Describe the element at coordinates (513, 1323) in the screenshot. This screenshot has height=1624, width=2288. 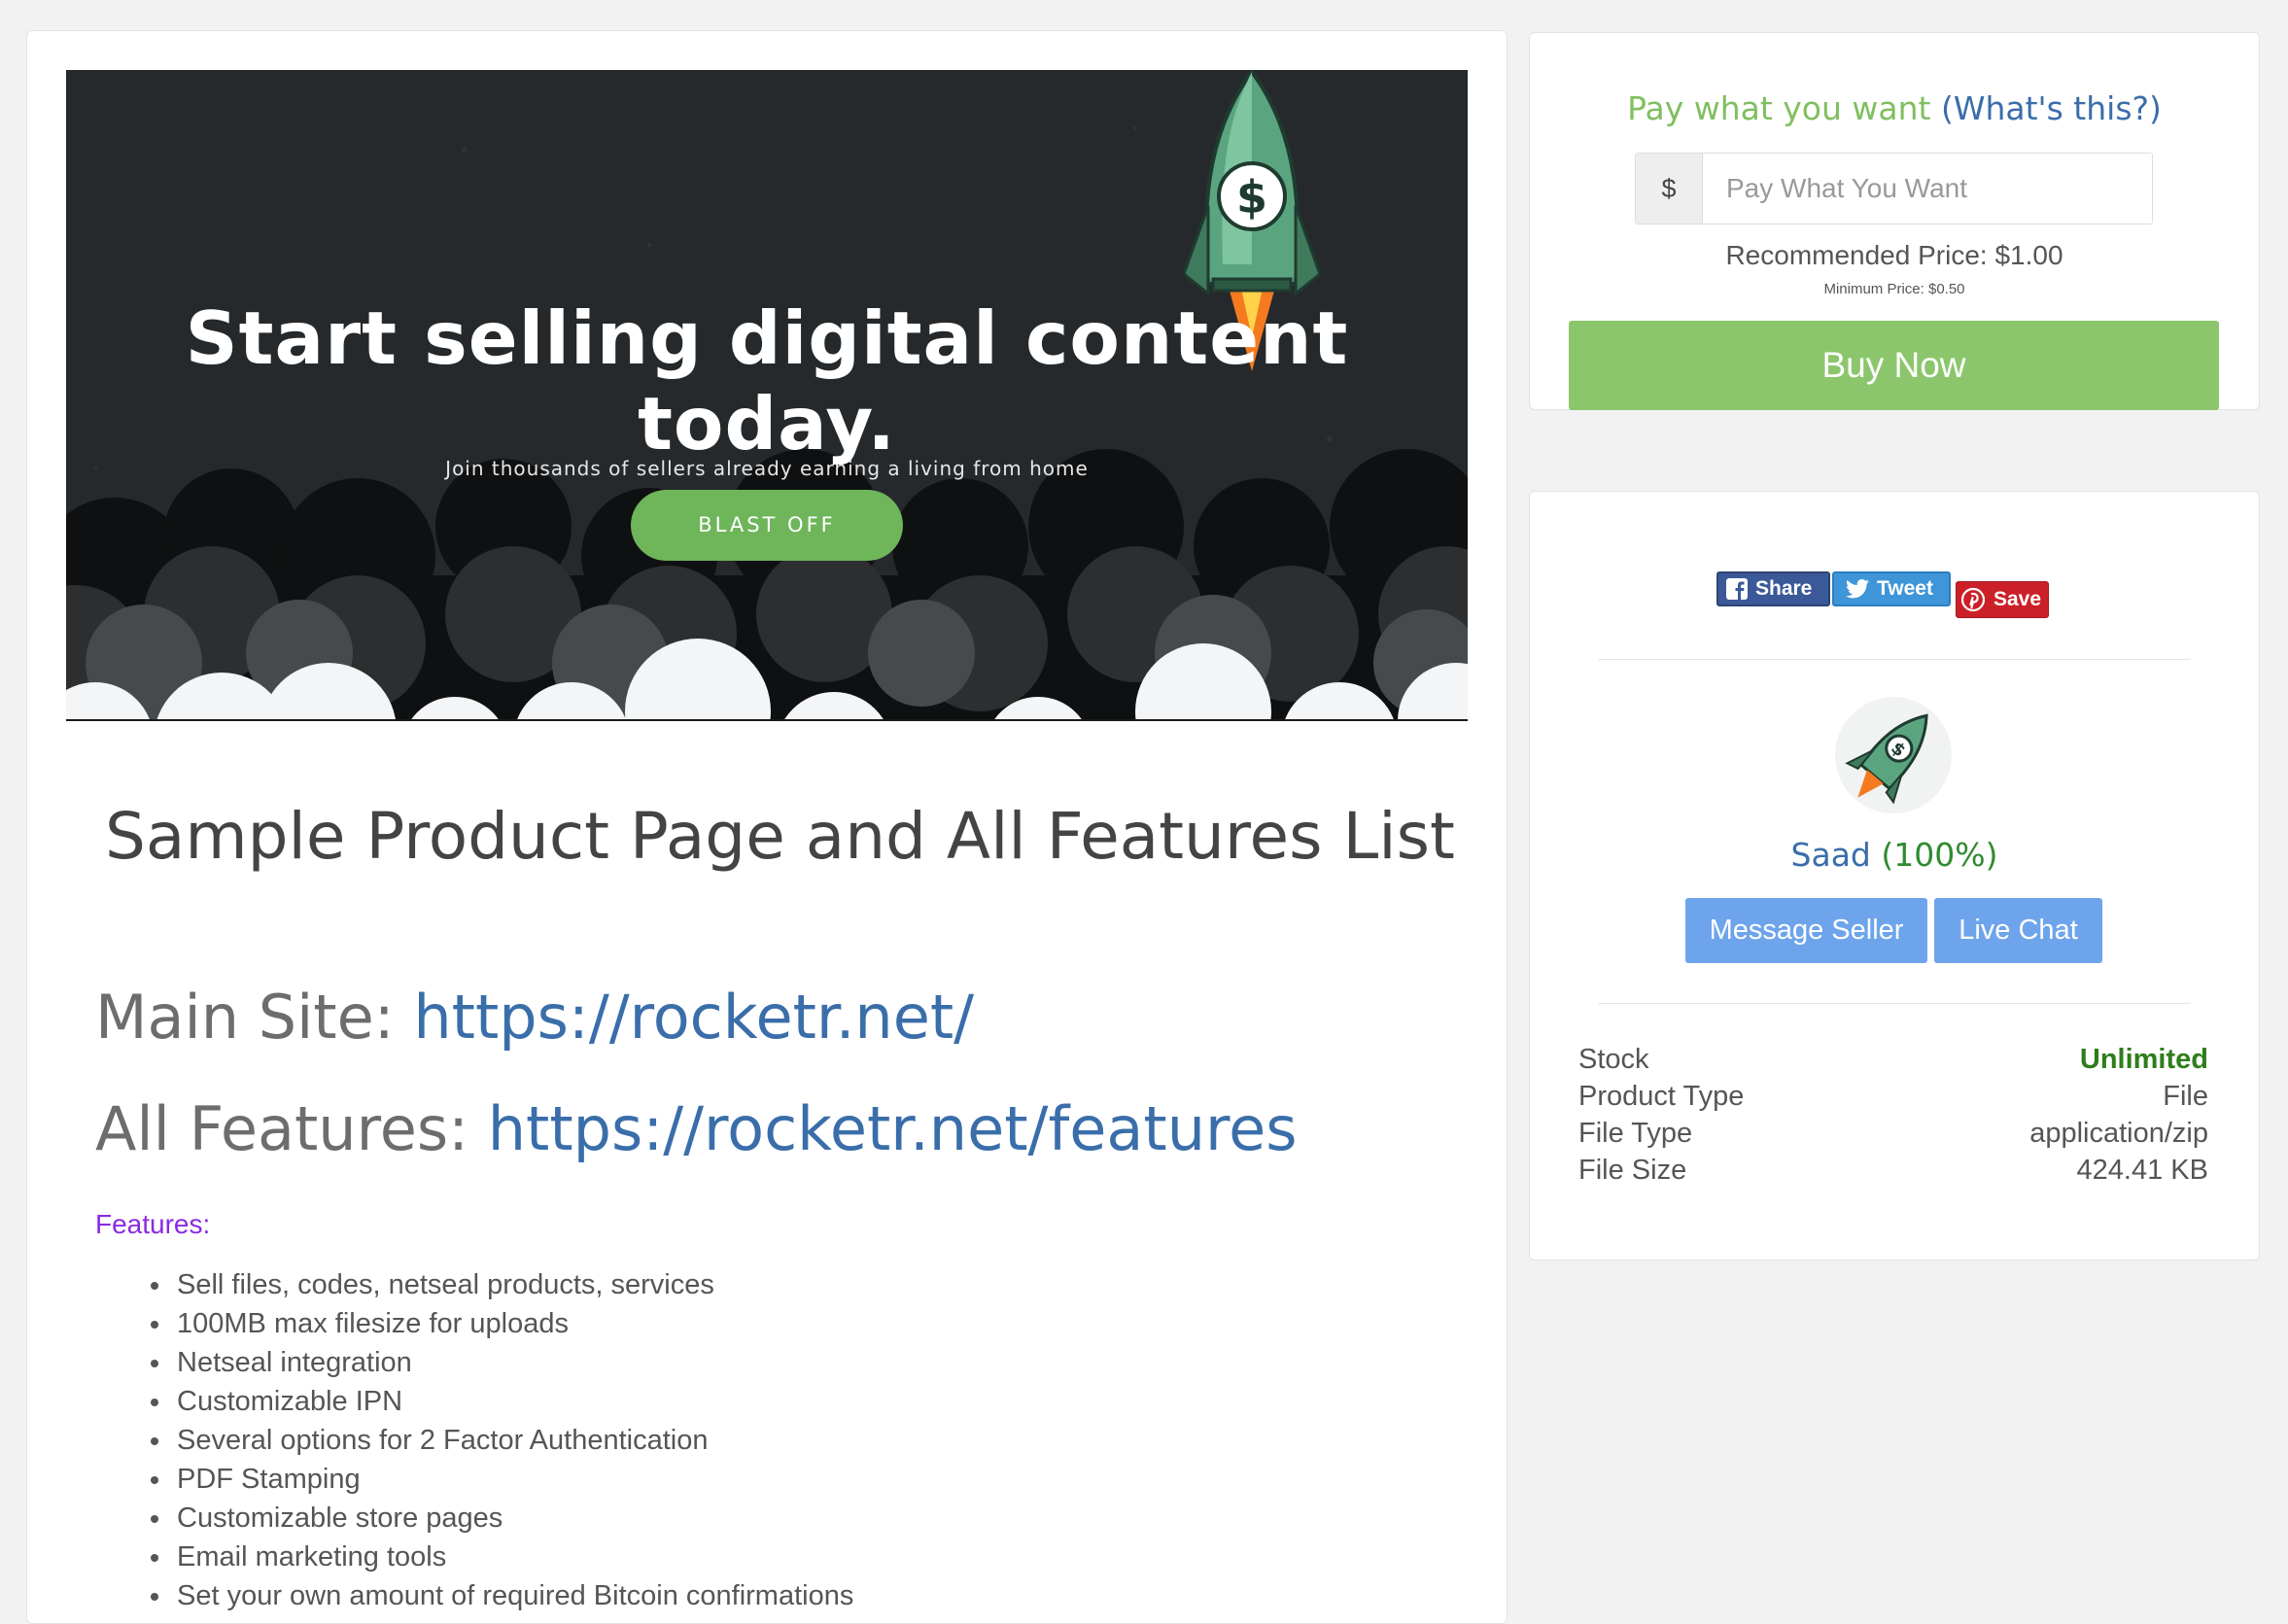
I see `feature-item: 100MB max filesize for uploads` at that location.